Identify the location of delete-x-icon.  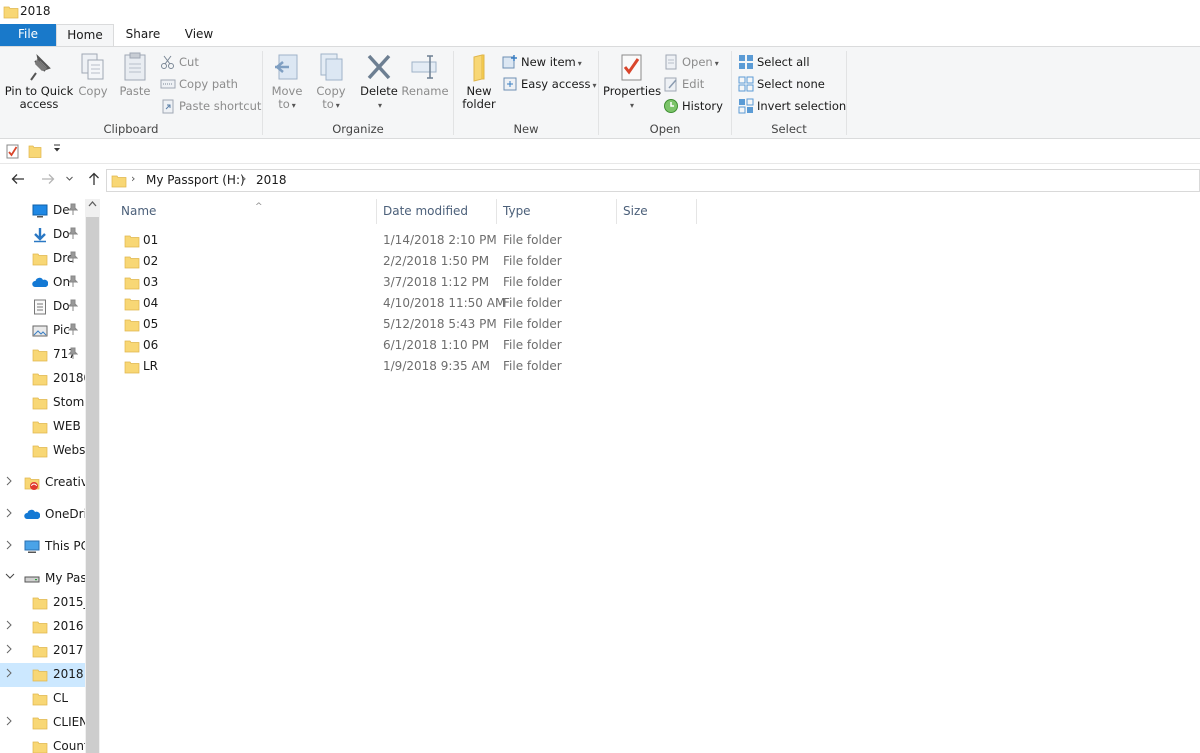
(379, 67).